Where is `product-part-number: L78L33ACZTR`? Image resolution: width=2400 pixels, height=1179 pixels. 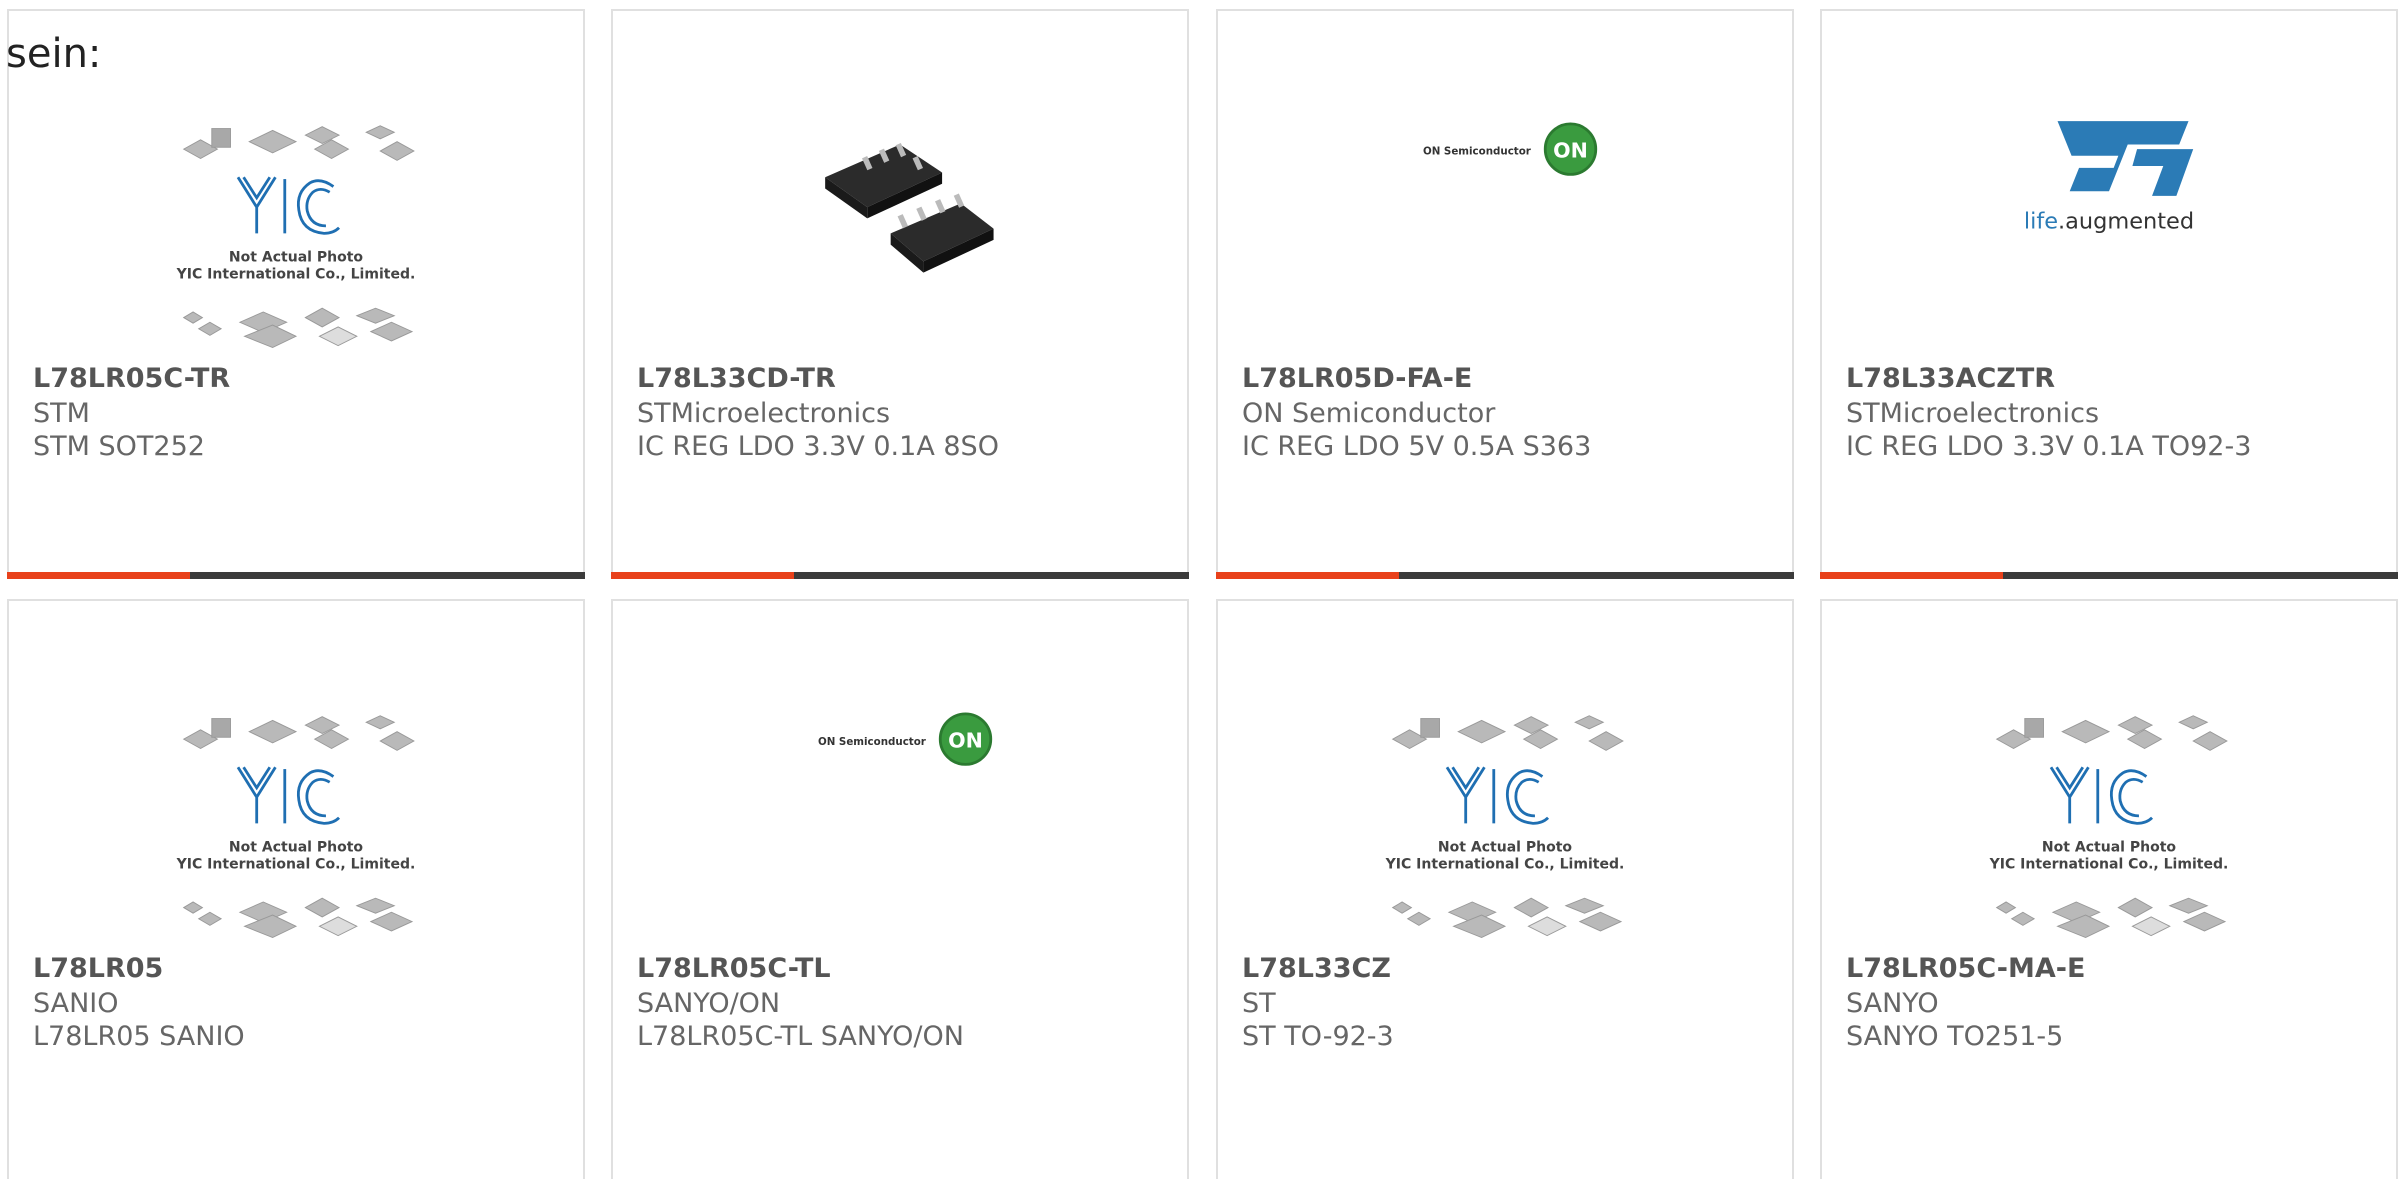 product-part-number: L78L33ACZTR is located at coordinates (1950, 378).